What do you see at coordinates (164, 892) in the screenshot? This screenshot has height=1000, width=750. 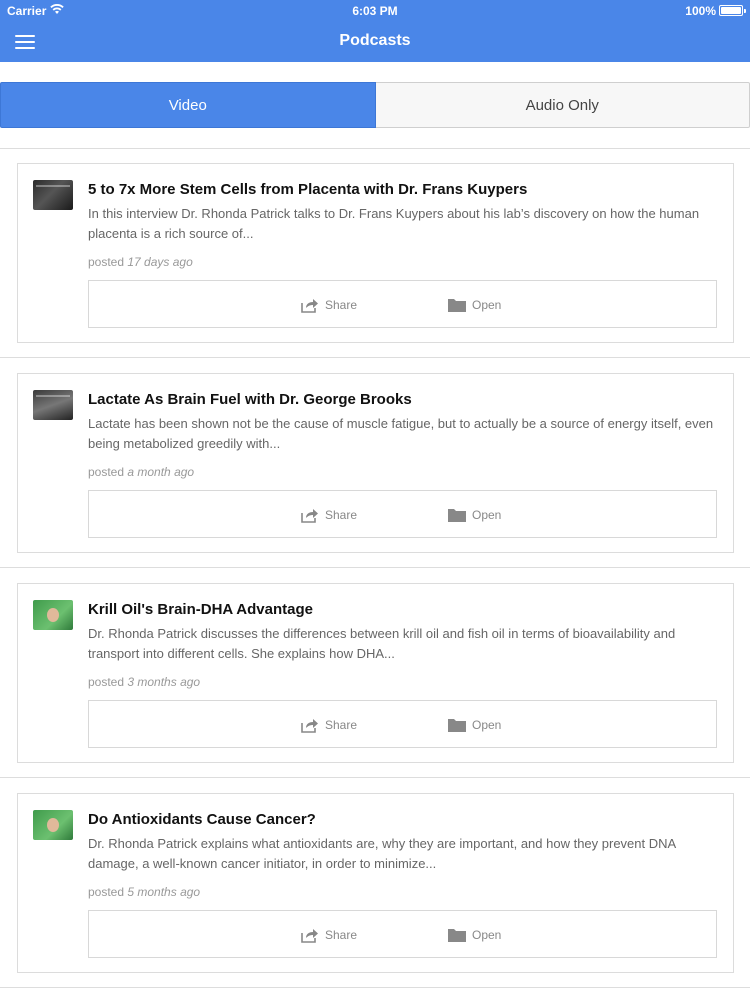 I see `posted-ago: 5 months ago` at bounding box center [164, 892].